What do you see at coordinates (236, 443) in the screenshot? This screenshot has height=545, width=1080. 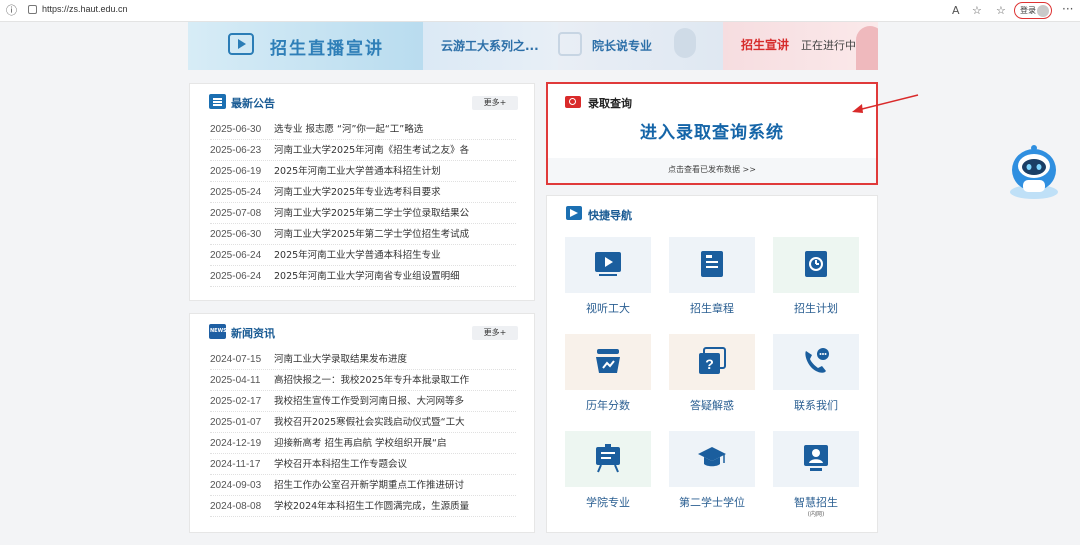 I see `item-date: 2024-12-19` at bounding box center [236, 443].